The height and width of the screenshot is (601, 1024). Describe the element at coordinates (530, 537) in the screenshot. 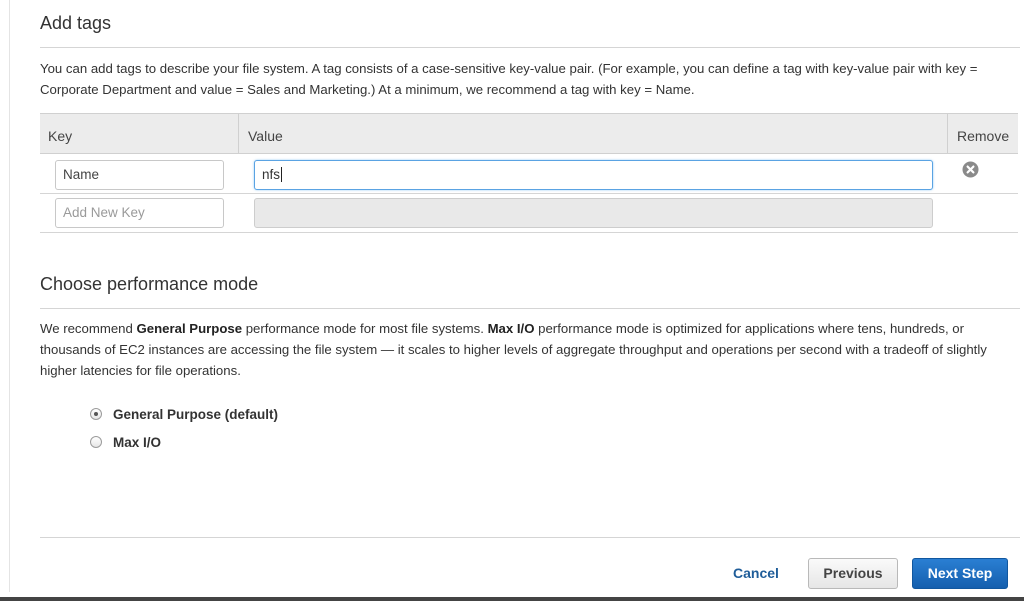

I see `footer-divider` at that location.